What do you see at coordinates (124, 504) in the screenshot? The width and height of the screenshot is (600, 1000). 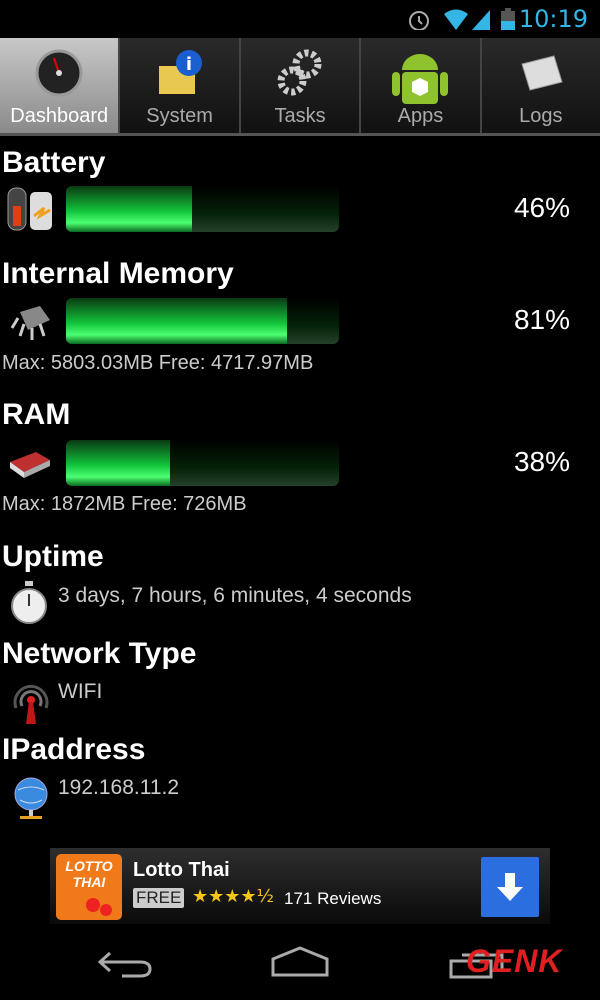 I see `ram-detail: Max: 1872MB Free: 726MB` at bounding box center [124, 504].